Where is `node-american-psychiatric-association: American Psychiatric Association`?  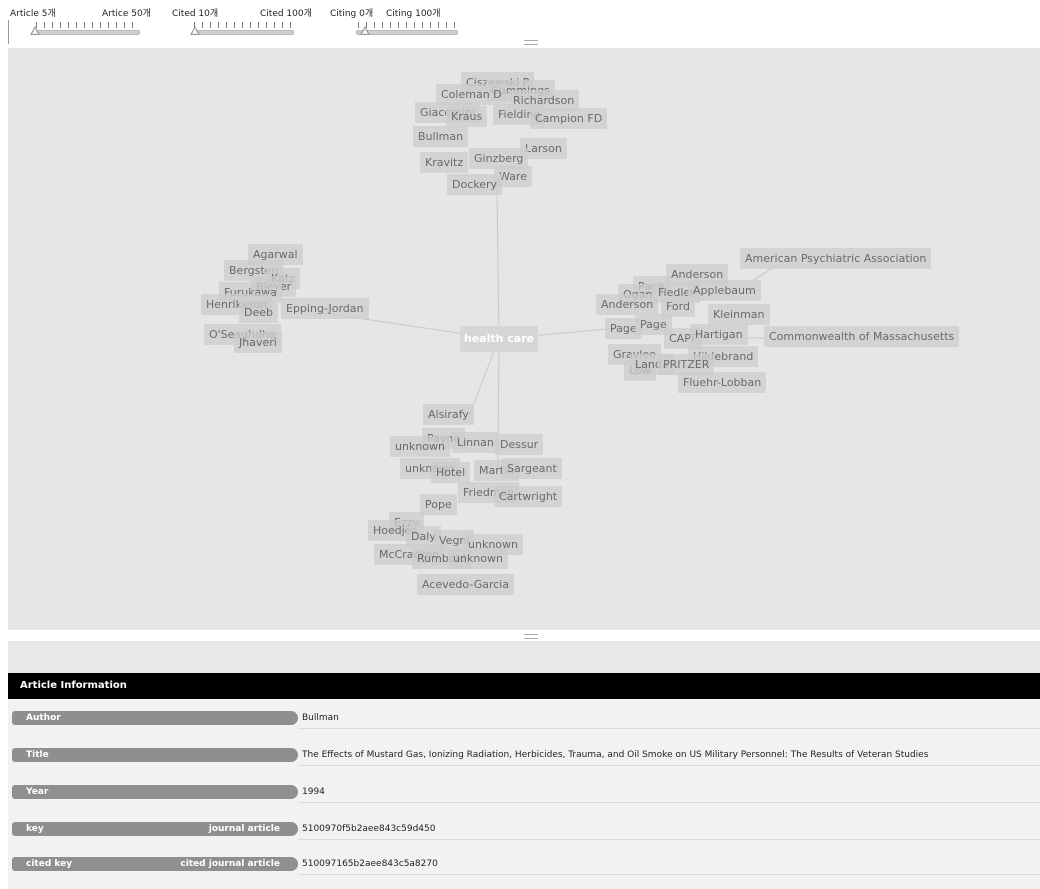
node-american-psychiatric-association: American Psychiatric Association is located at coordinates (836, 258).